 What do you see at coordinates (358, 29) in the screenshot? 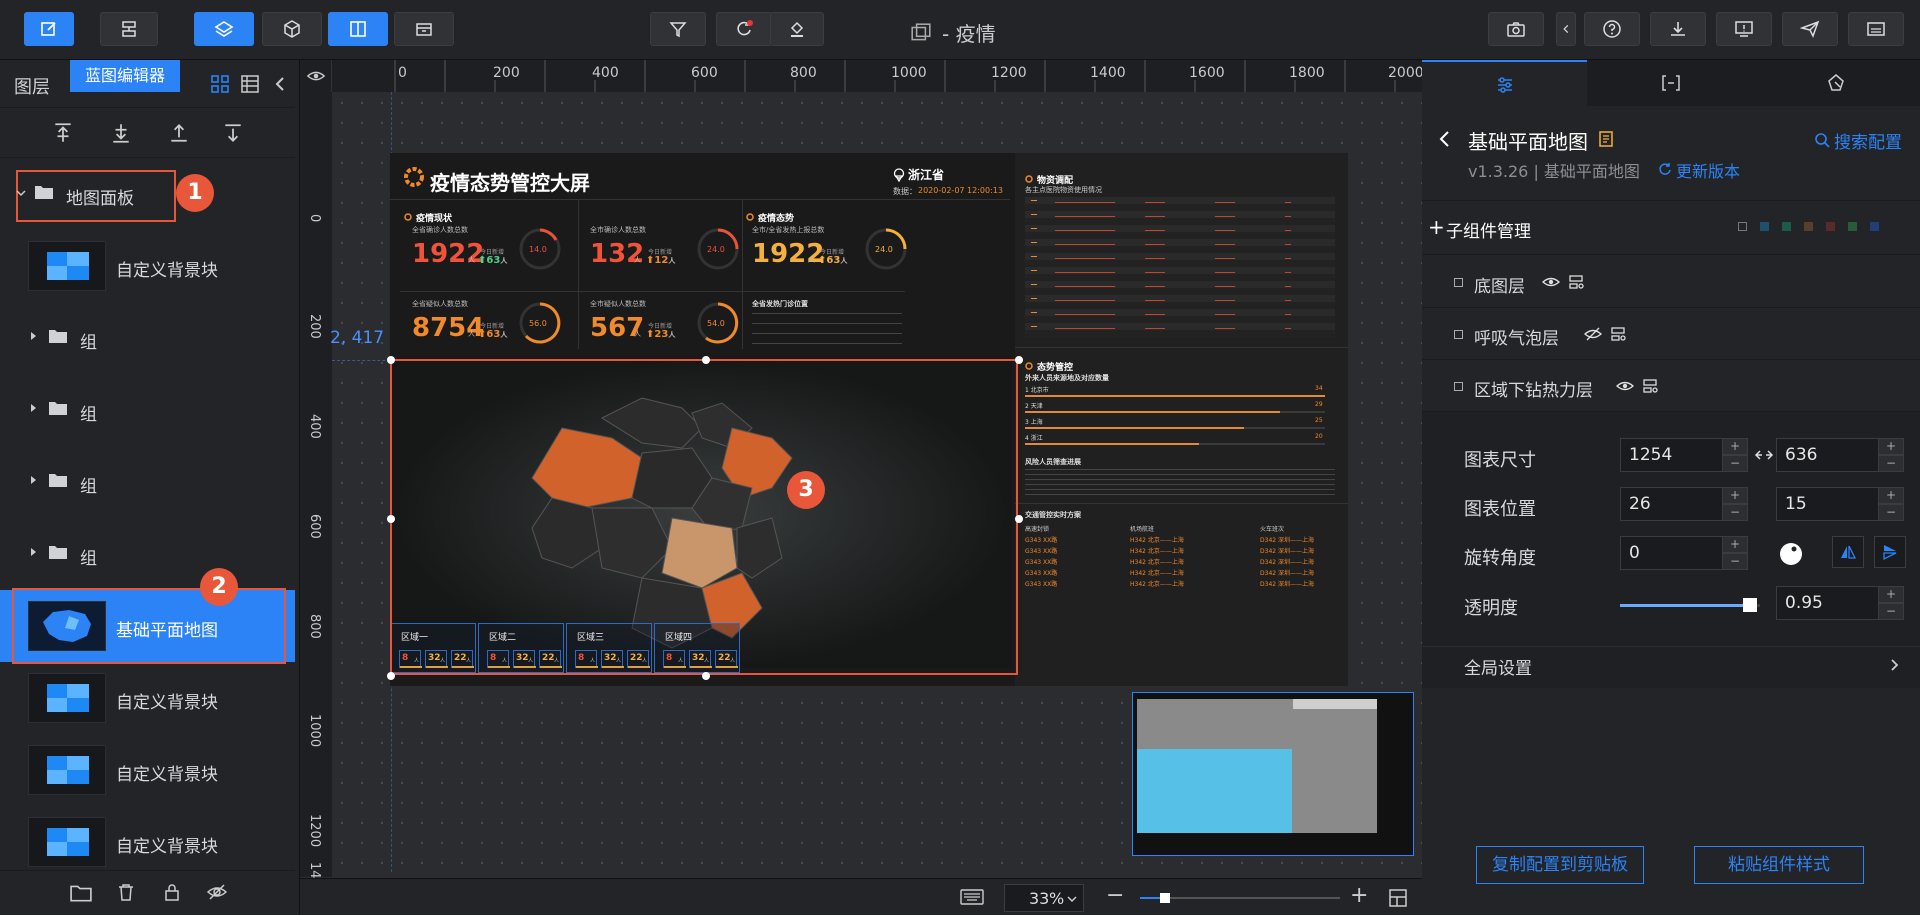
I see `panel-toggle-button` at bounding box center [358, 29].